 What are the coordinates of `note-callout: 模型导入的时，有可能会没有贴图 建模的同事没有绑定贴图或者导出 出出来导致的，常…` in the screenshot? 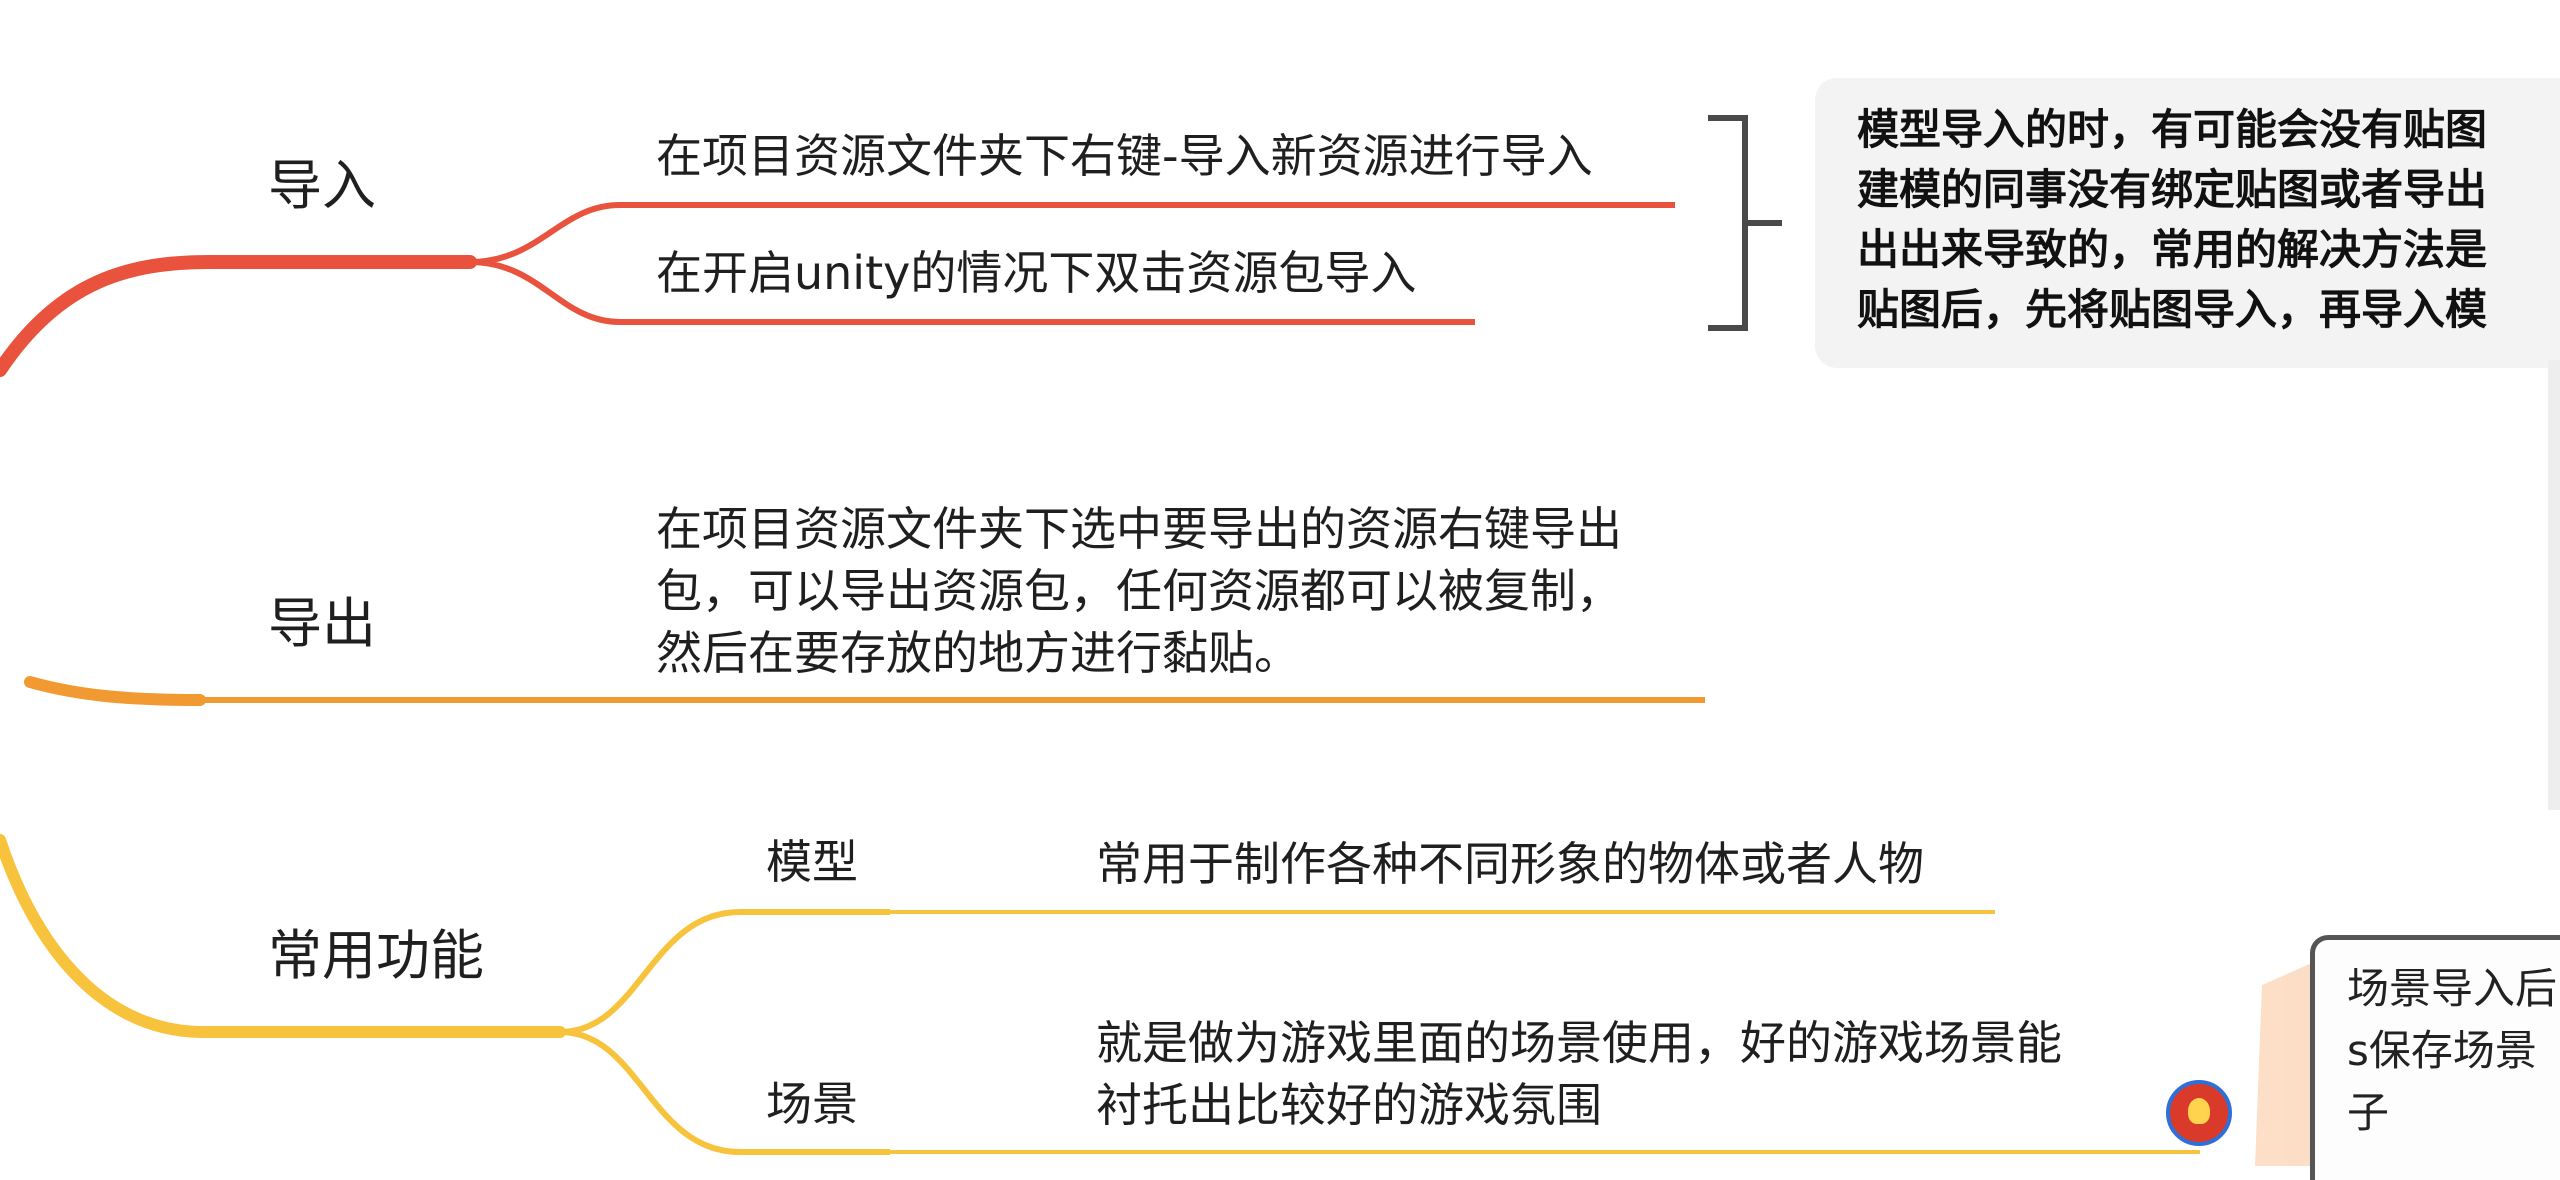 It's located at (2187, 223).